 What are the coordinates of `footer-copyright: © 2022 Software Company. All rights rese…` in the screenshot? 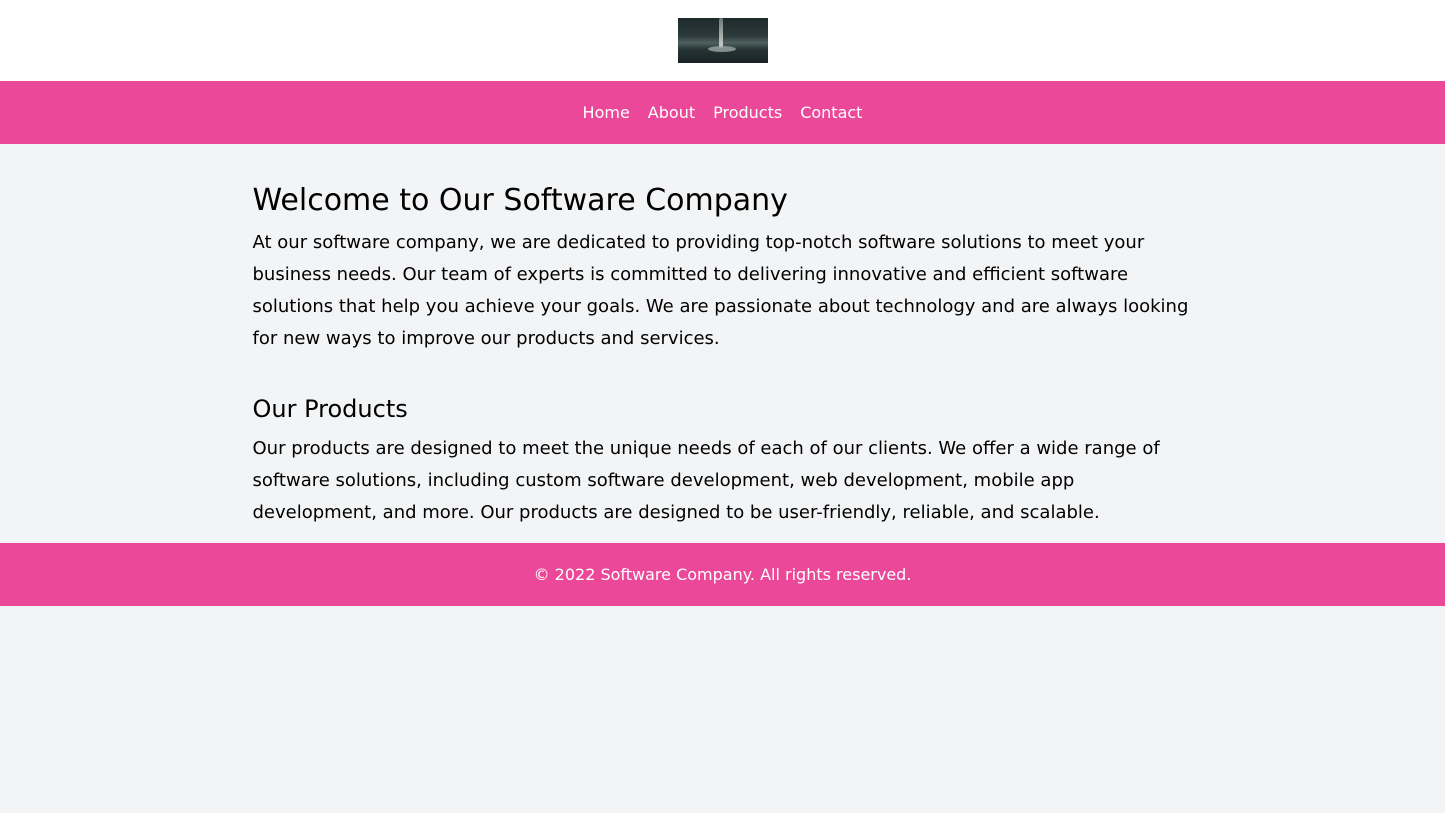 It's located at (722, 574).